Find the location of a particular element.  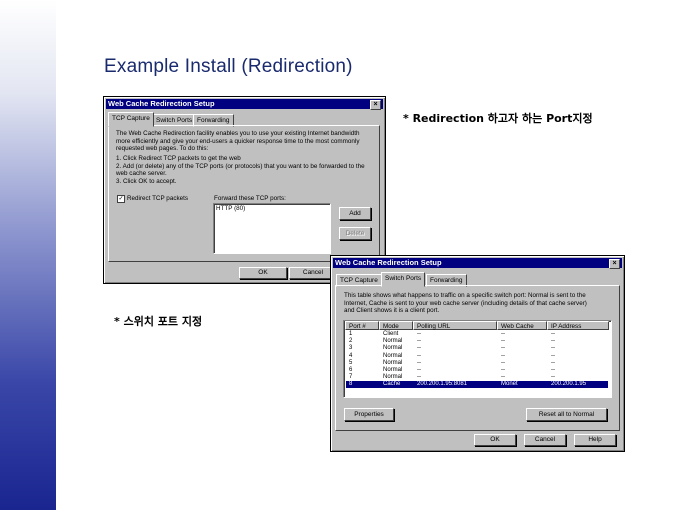

table-cell-port: 7 is located at coordinates (351, 377).